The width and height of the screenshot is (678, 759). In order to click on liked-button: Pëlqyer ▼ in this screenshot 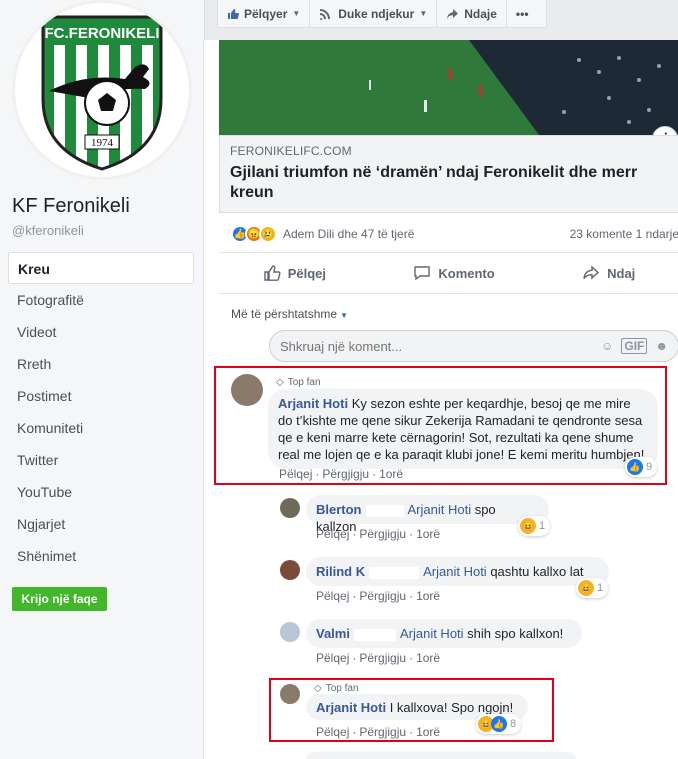, I will do `click(264, 13)`.